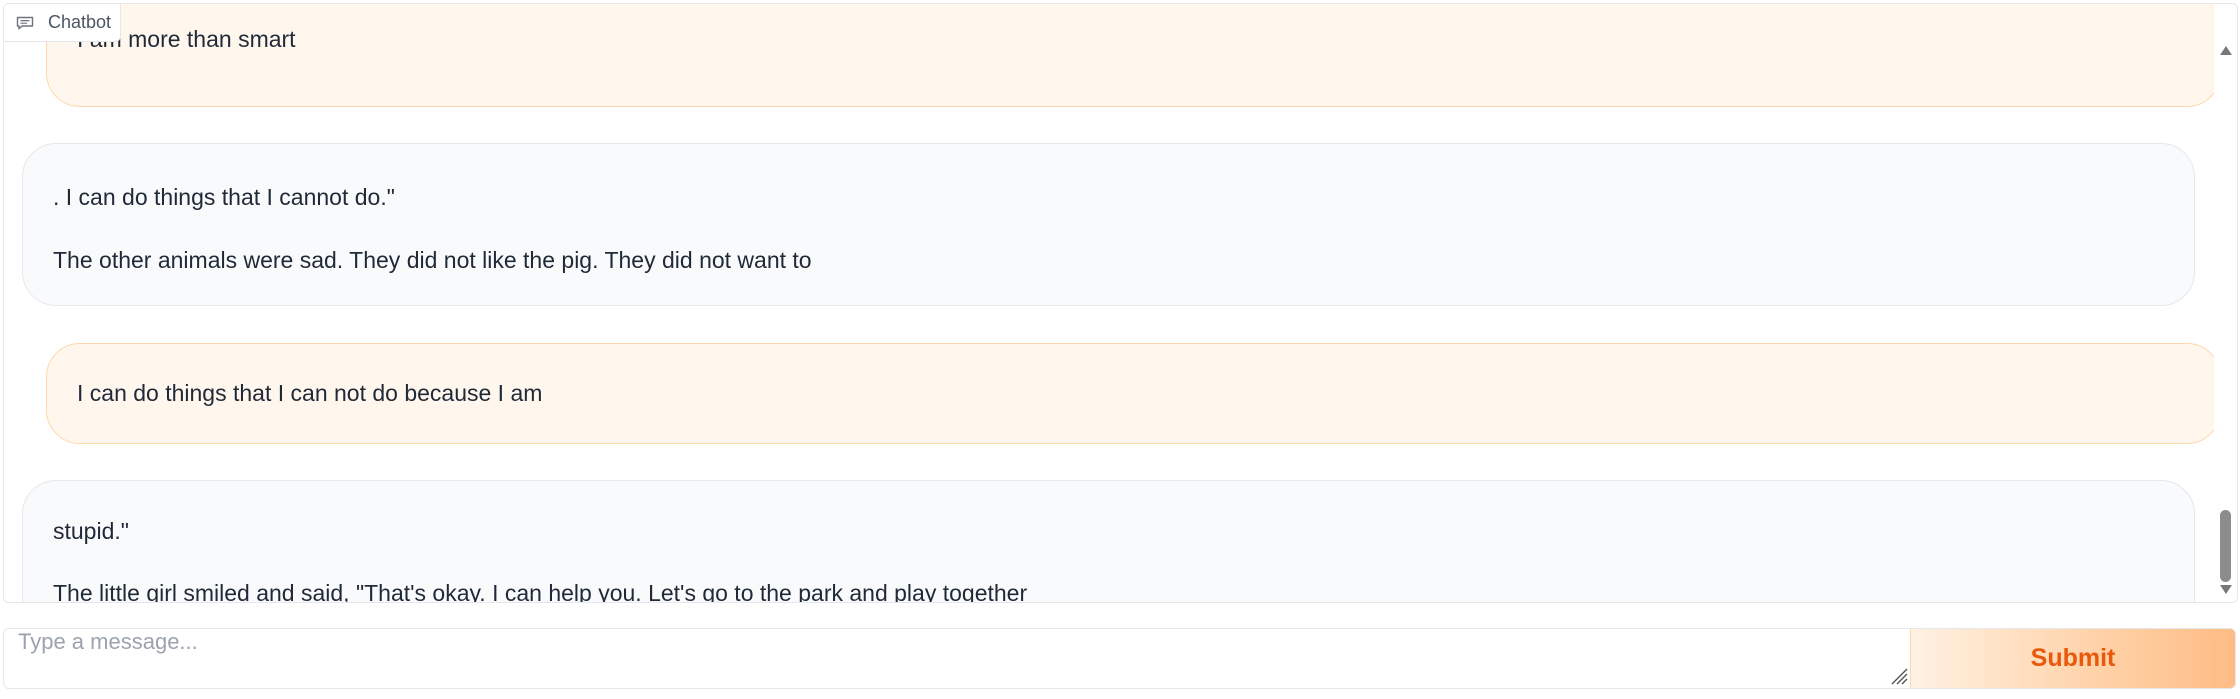  I want to click on user-message: I am more than smart, so click(1130, 55).